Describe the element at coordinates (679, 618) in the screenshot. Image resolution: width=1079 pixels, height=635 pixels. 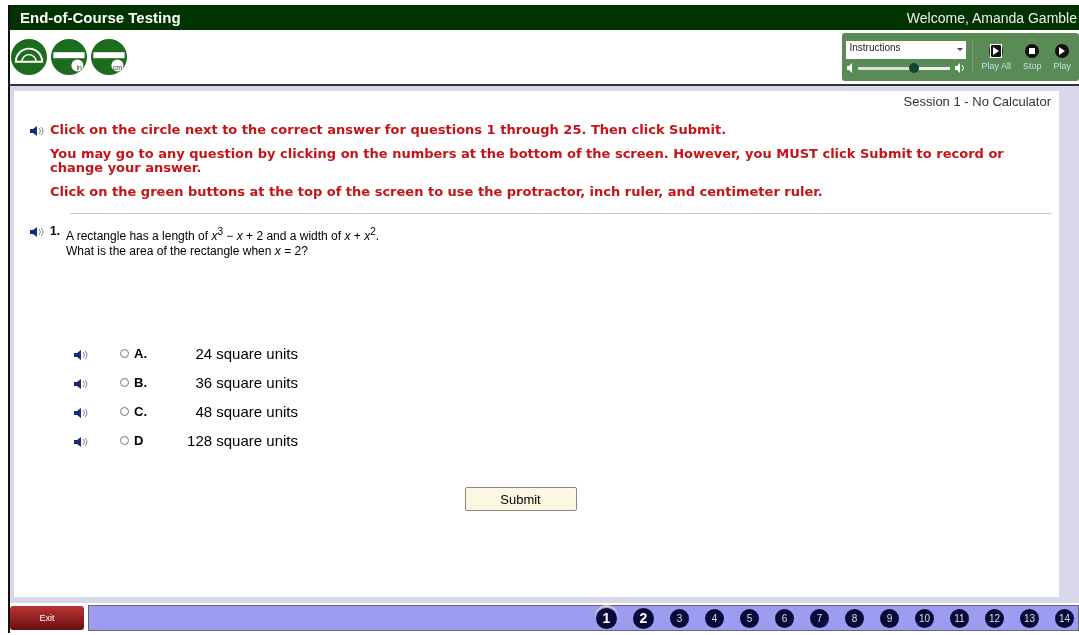
I see `question-number-button: 3` at that location.